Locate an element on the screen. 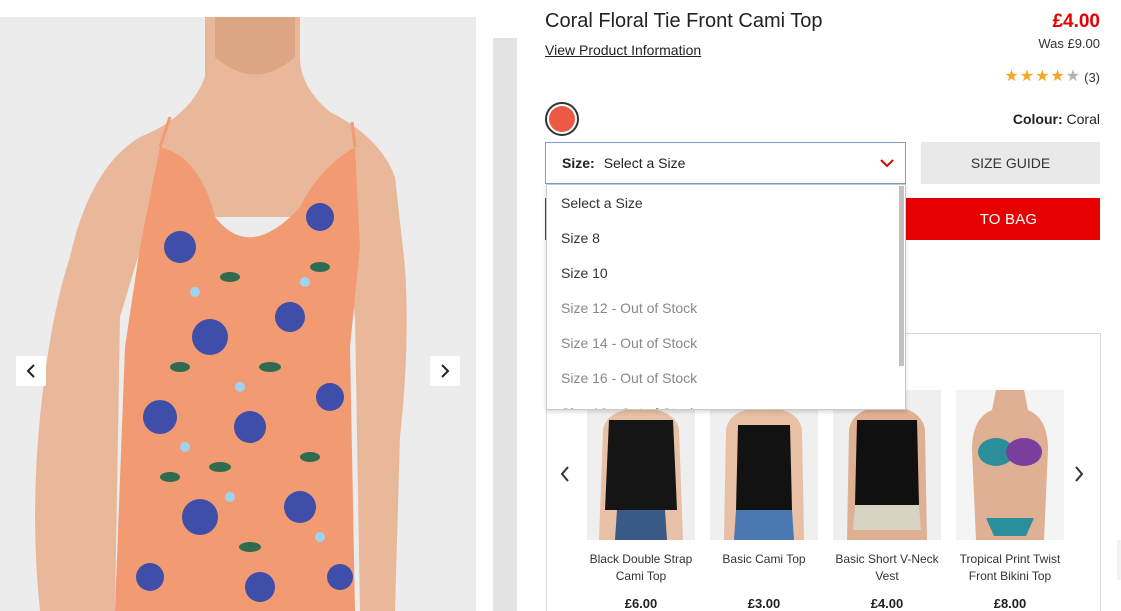 The height and width of the screenshot is (611, 1121). size-select: Size: Select a Size is located at coordinates (725, 163).